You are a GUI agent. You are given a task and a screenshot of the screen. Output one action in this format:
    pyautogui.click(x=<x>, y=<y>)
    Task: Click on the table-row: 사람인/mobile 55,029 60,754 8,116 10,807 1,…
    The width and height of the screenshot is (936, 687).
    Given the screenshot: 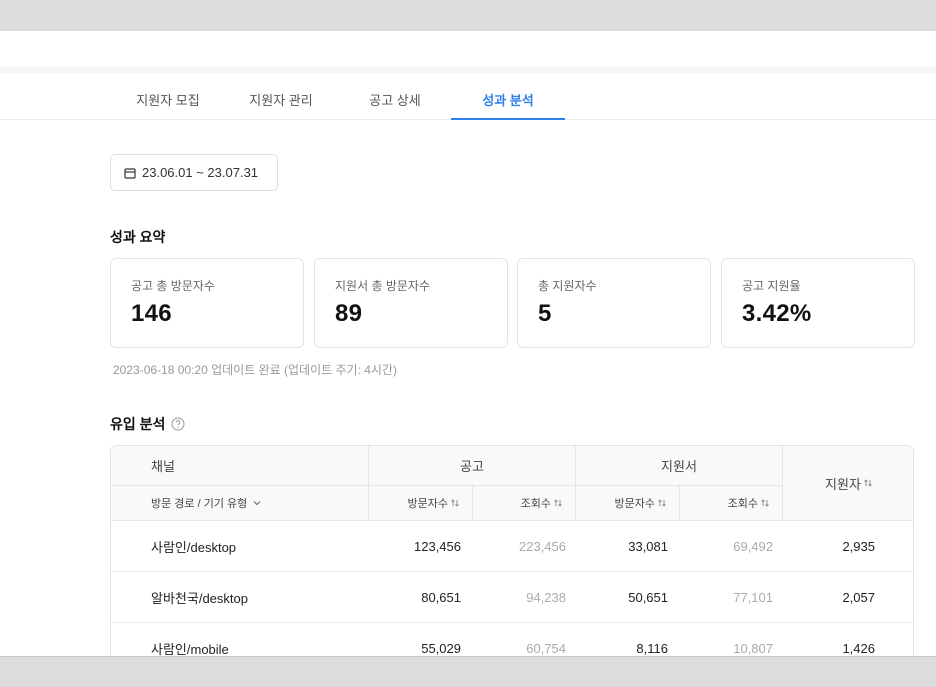 What is the action you would take?
    pyautogui.click(x=512, y=639)
    